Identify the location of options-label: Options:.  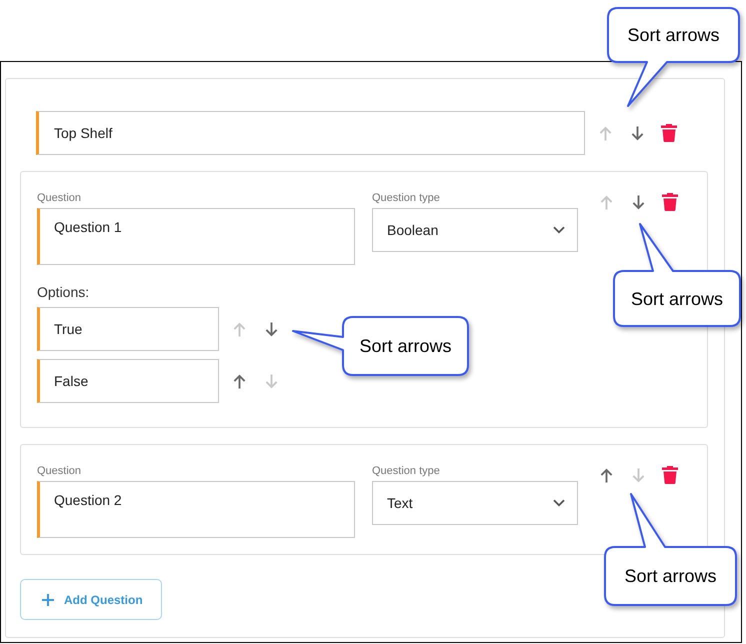
(63, 292).